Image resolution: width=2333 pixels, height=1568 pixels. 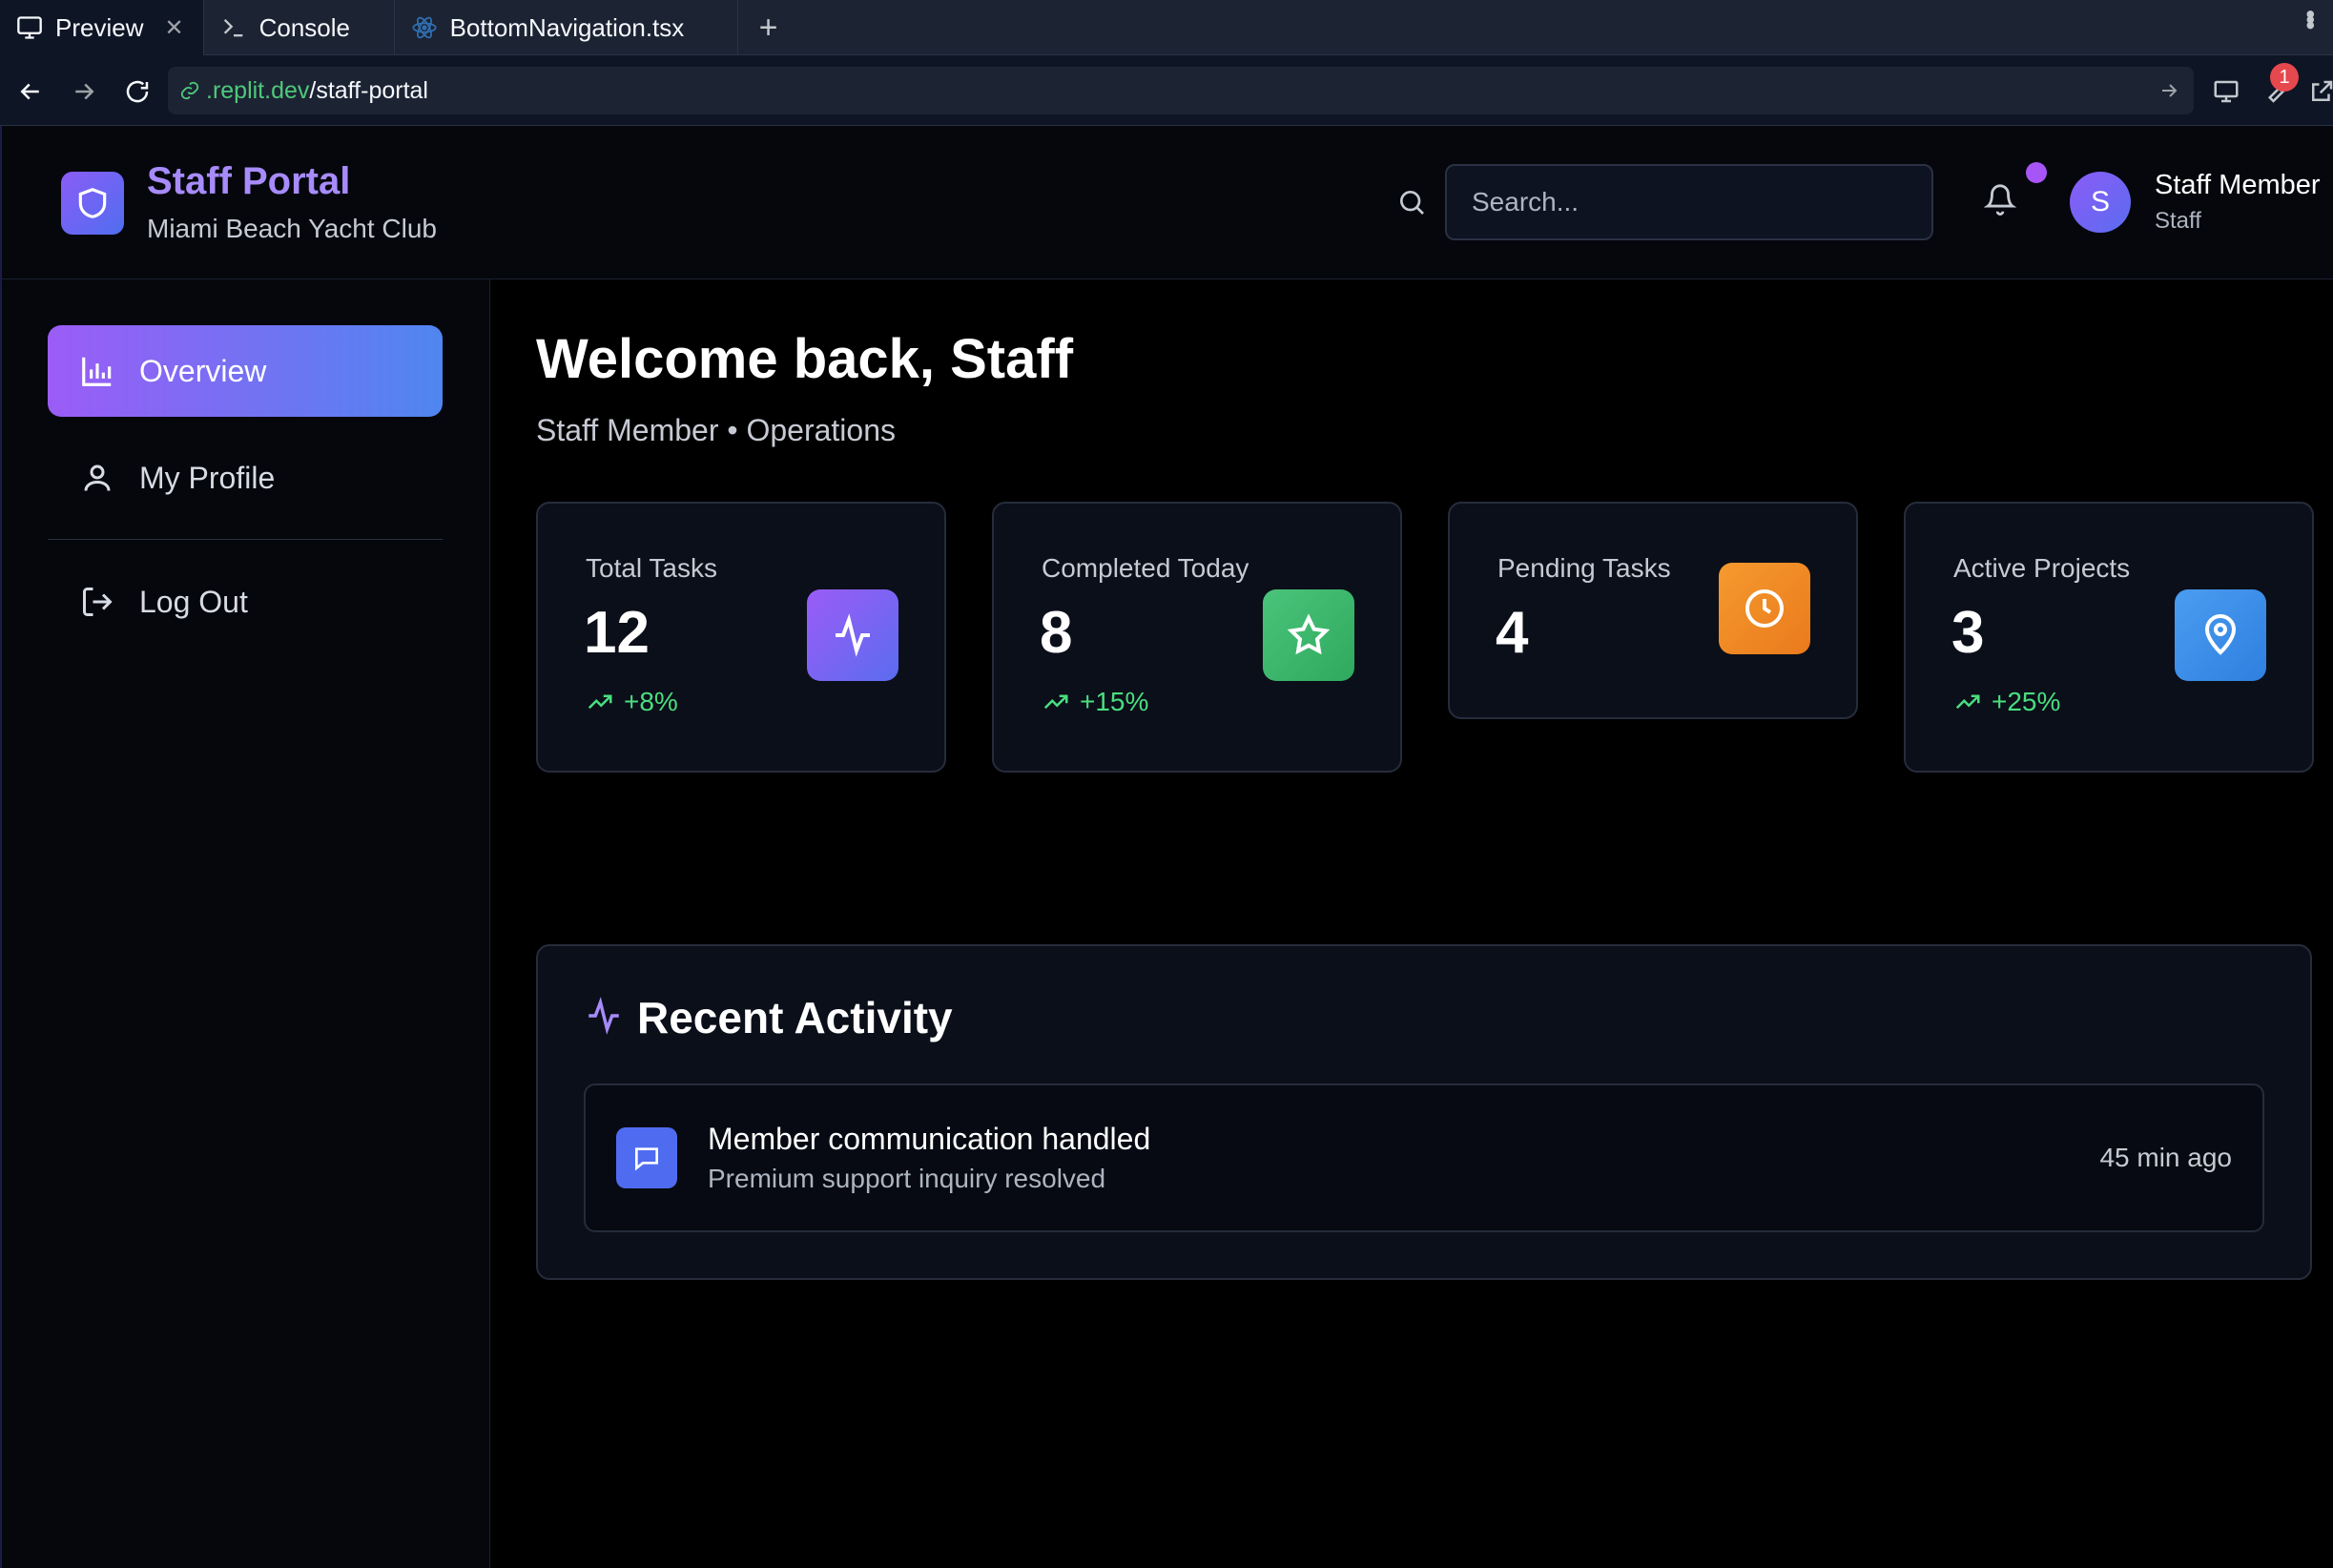 What do you see at coordinates (97, 602) in the screenshot?
I see `logout-icon` at bounding box center [97, 602].